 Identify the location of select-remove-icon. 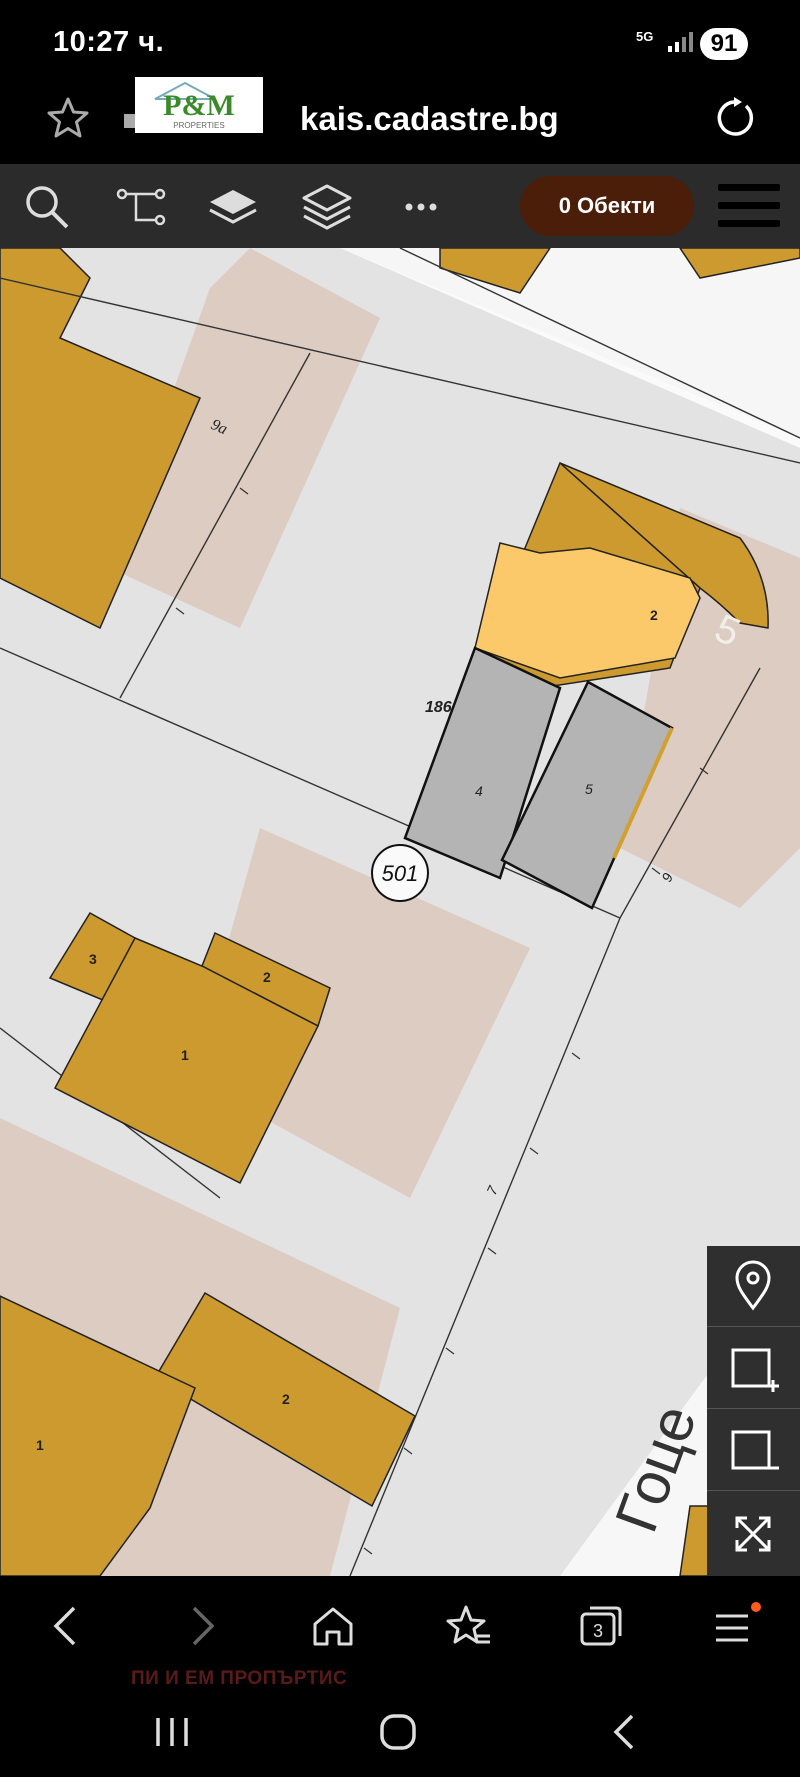
(753, 1450).